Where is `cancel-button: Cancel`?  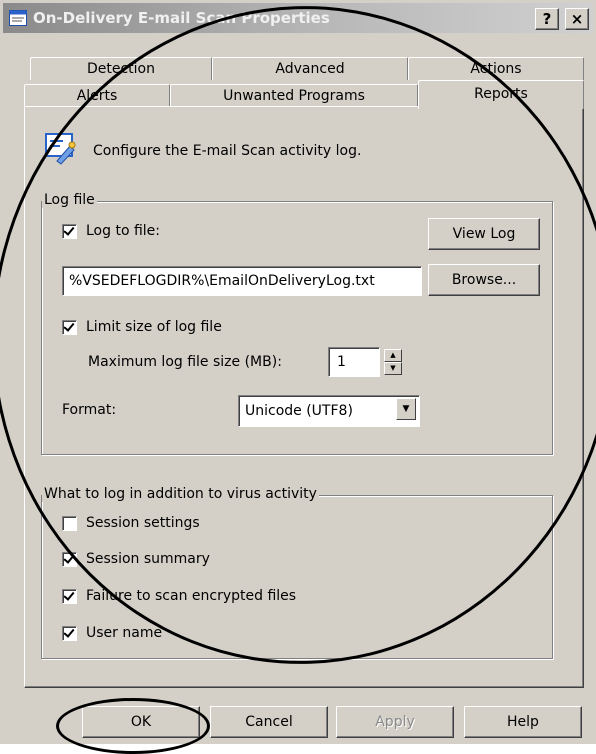 cancel-button: Cancel is located at coordinates (269, 722).